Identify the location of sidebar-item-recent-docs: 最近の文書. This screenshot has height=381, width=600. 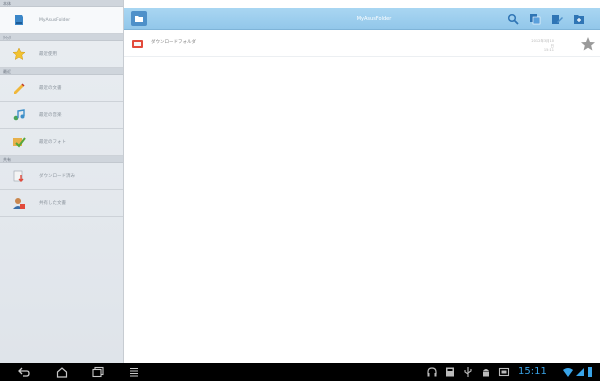
(61, 88).